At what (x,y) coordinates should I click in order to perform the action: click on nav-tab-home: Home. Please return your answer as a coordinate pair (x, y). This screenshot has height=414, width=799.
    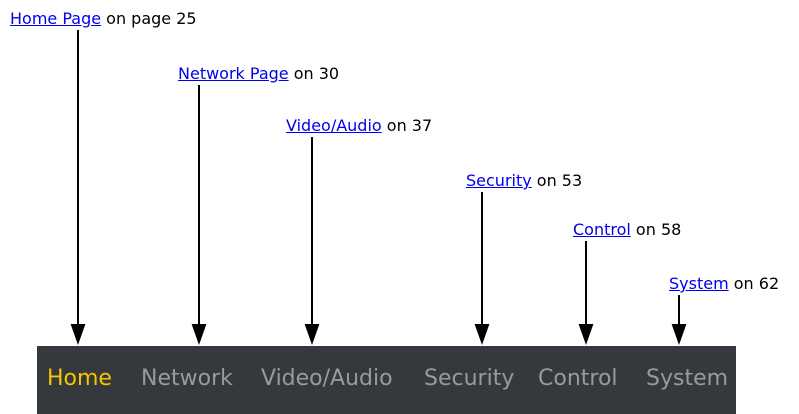
    Looking at the image, I should click on (79, 379).